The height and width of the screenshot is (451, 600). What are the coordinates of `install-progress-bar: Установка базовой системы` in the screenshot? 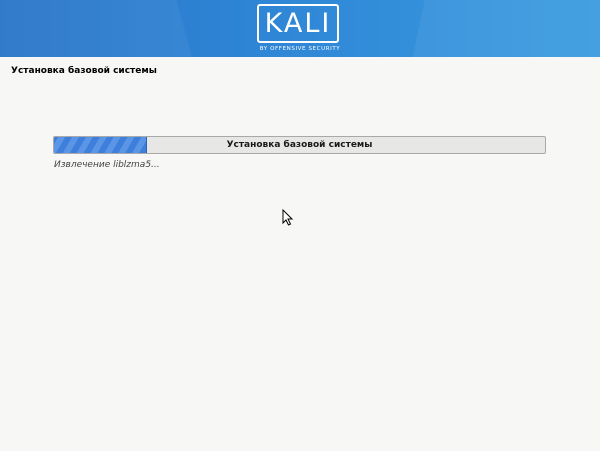 It's located at (299, 145).